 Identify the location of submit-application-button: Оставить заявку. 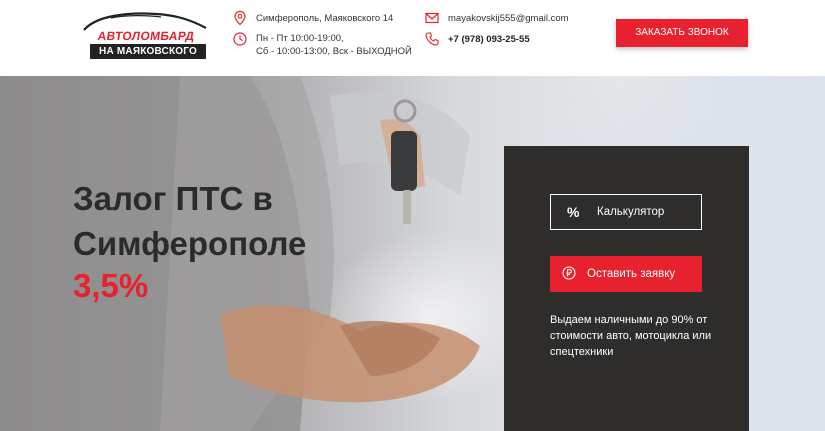
(626, 274).